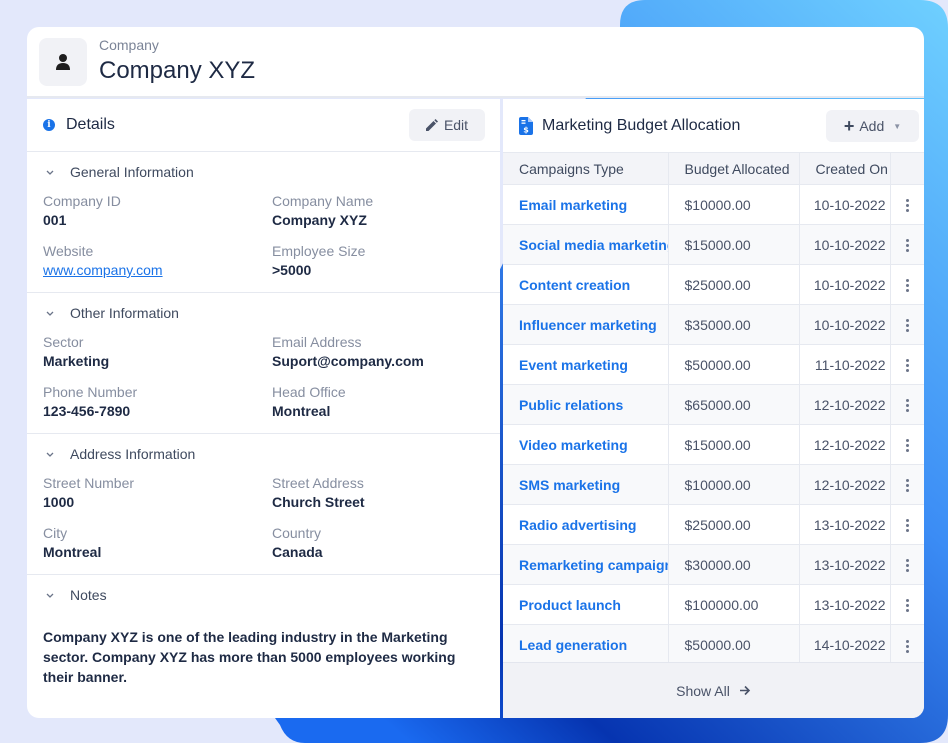  Describe the element at coordinates (586, 644) in the screenshot. I see `campaign-link: Lead generation` at that location.